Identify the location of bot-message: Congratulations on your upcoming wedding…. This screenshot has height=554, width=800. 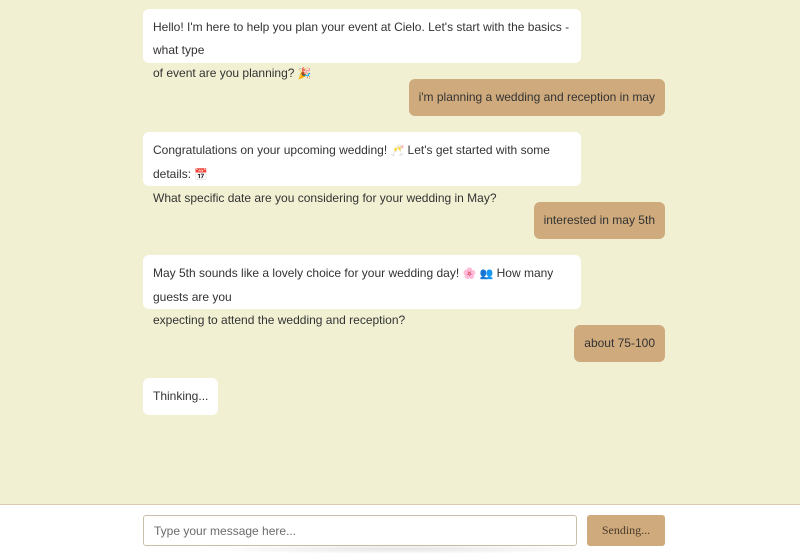
(362, 168).